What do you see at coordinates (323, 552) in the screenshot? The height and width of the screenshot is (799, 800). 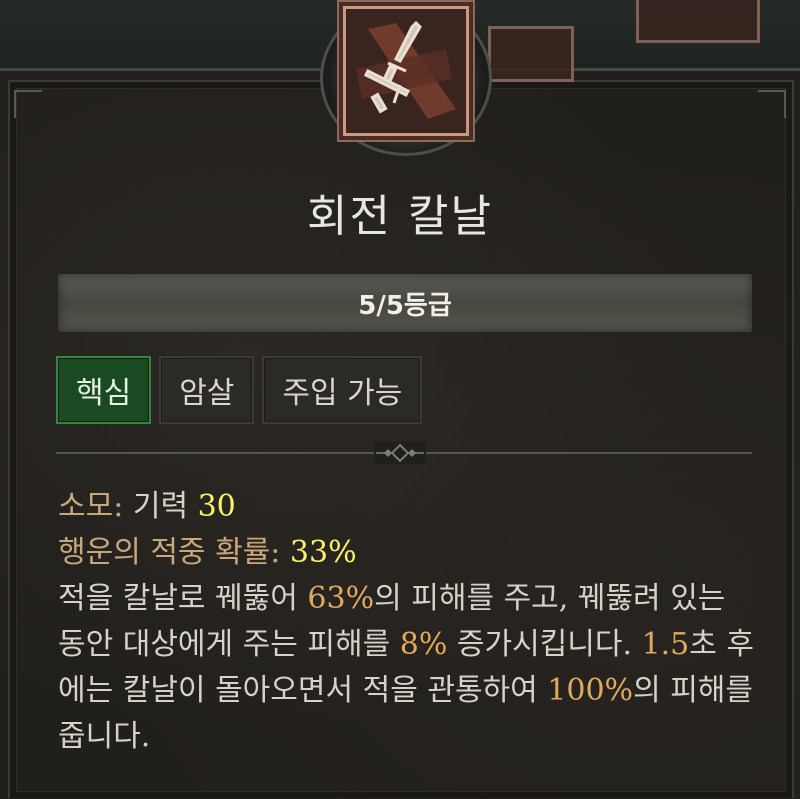 I see `lucky-hit-value: 33%` at bounding box center [323, 552].